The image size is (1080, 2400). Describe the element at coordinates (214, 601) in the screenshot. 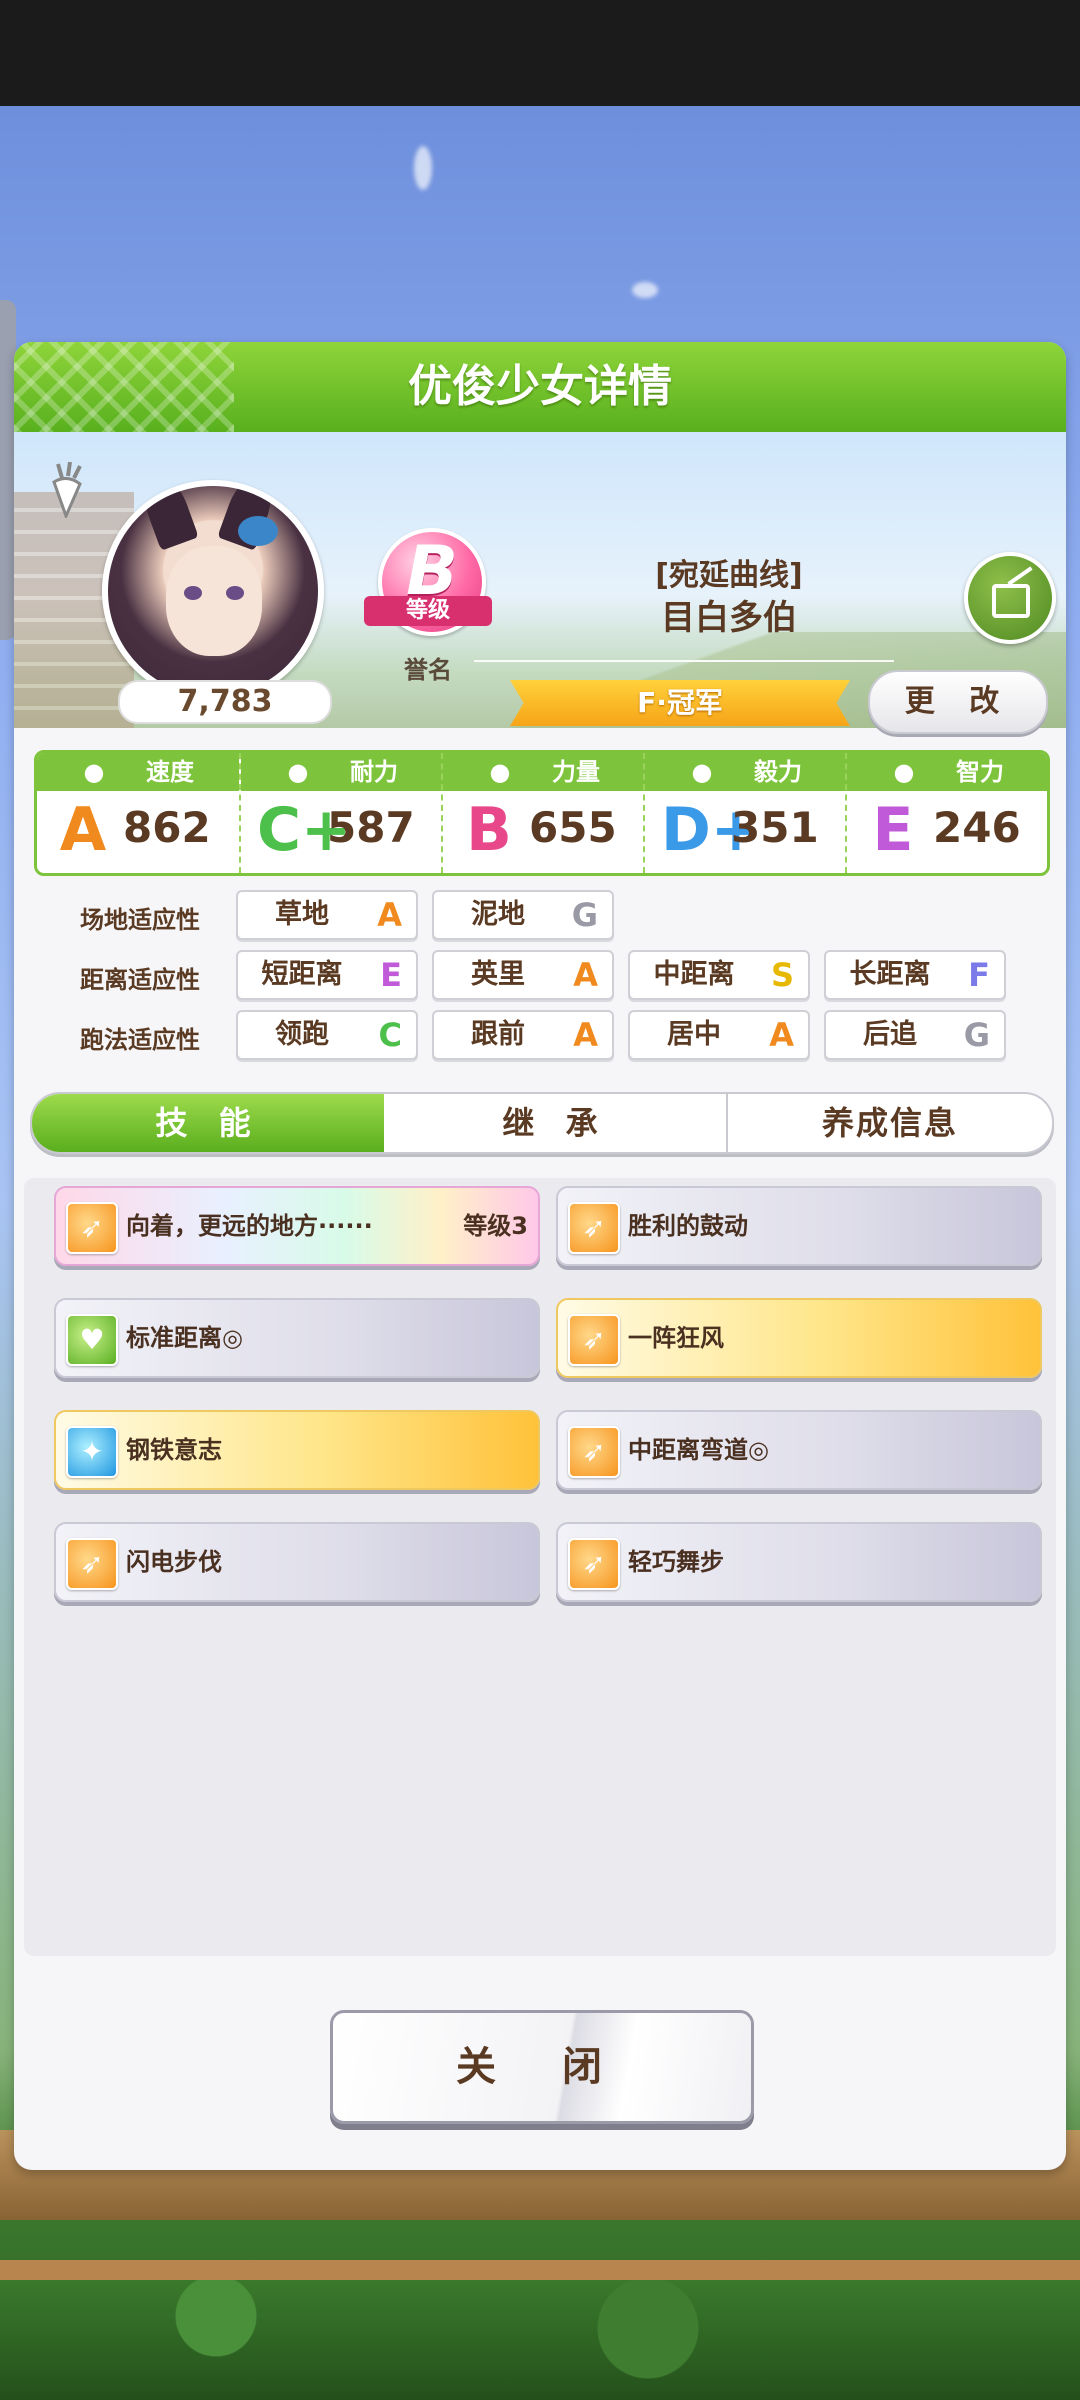

I see `avatar-face` at that location.